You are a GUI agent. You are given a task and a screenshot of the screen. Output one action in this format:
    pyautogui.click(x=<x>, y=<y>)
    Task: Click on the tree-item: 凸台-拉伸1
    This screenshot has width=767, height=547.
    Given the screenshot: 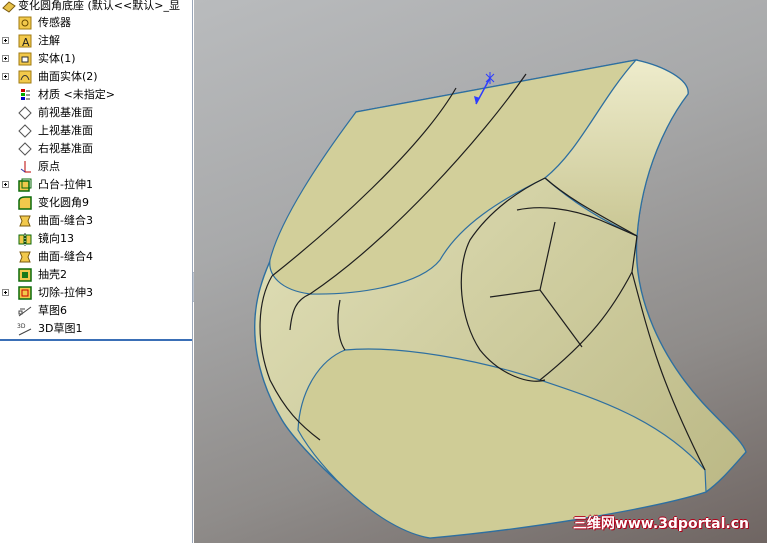 What is the action you would take?
    pyautogui.click(x=96, y=185)
    